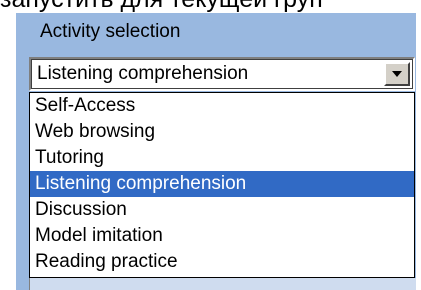 The height and width of the screenshot is (290, 421). I want to click on list-item-discussion: Discussion, so click(222, 210).